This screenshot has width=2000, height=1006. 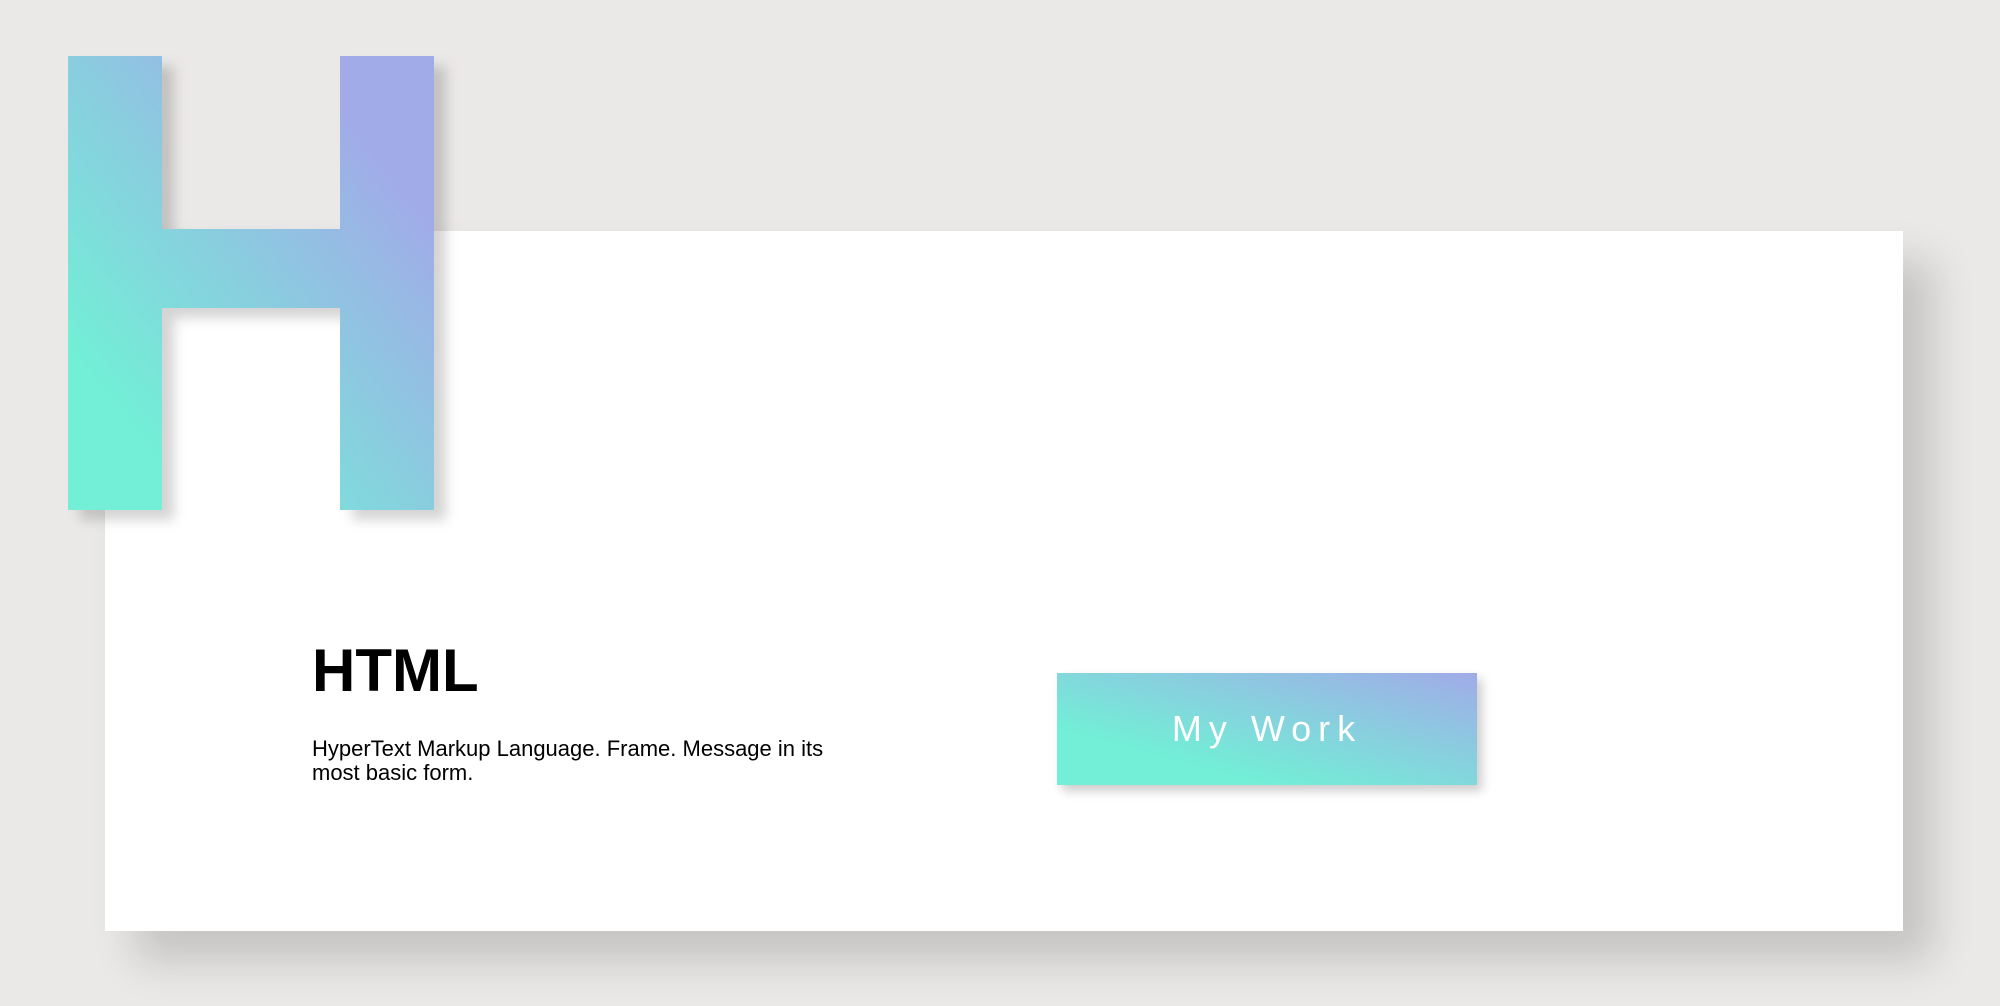 What do you see at coordinates (1267, 729) in the screenshot?
I see `my-work-button: My Work` at bounding box center [1267, 729].